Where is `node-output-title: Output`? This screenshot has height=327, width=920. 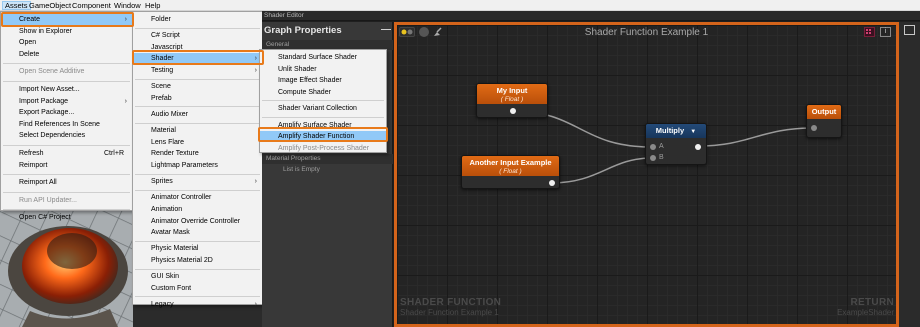
node-output-title: Output is located at coordinates (824, 111).